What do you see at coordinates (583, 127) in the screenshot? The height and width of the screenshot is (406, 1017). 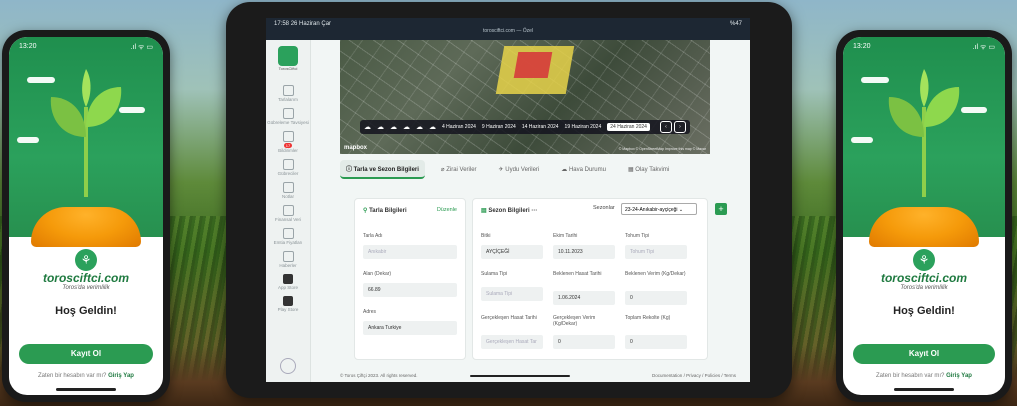 I see `timeline-date: 19 Haziran 2024` at bounding box center [583, 127].